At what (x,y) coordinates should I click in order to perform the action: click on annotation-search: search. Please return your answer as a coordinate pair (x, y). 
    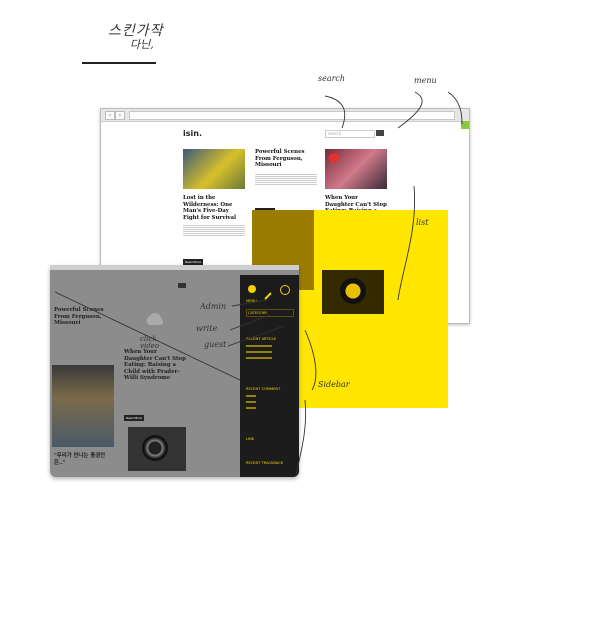
    Looking at the image, I should click on (332, 78).